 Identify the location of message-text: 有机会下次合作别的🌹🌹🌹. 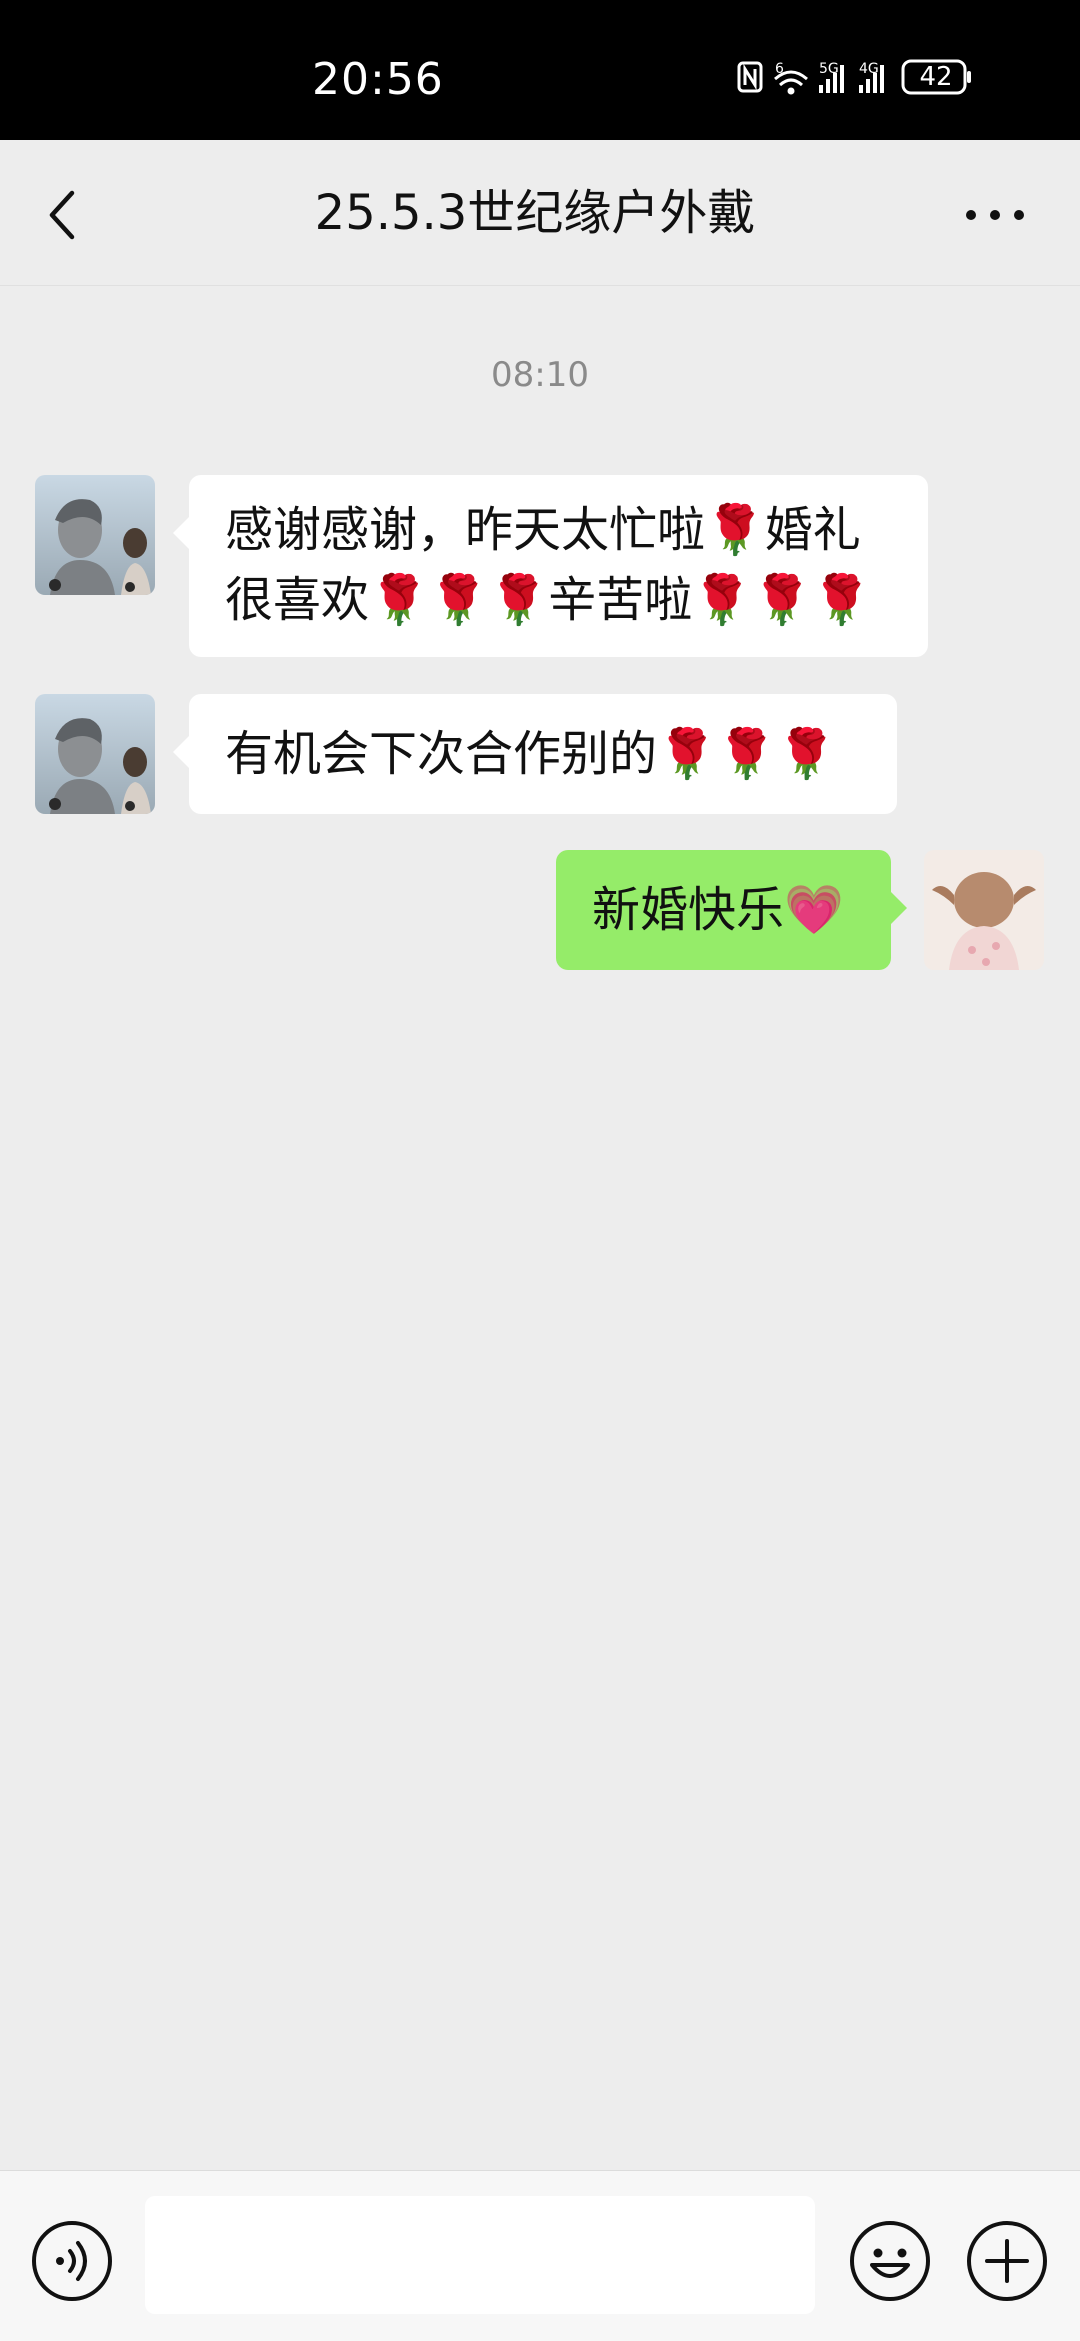
(531, 754).